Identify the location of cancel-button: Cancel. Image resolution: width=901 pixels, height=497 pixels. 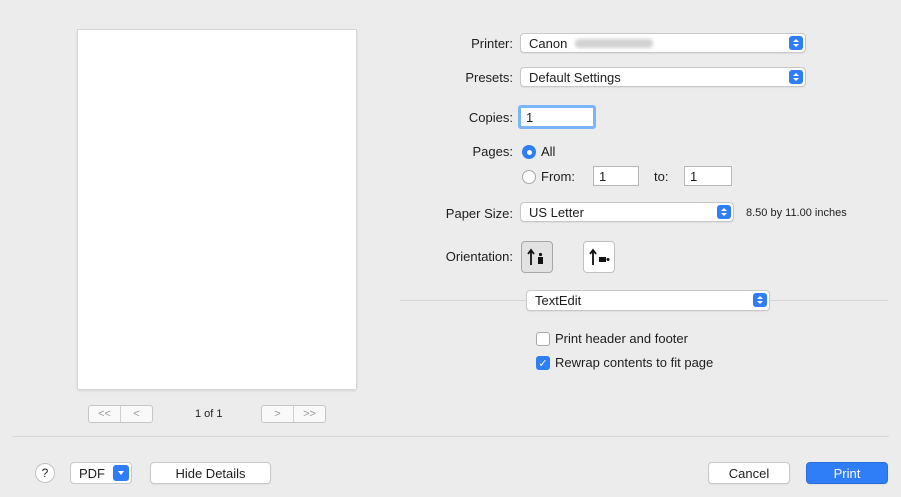
(749, 473).